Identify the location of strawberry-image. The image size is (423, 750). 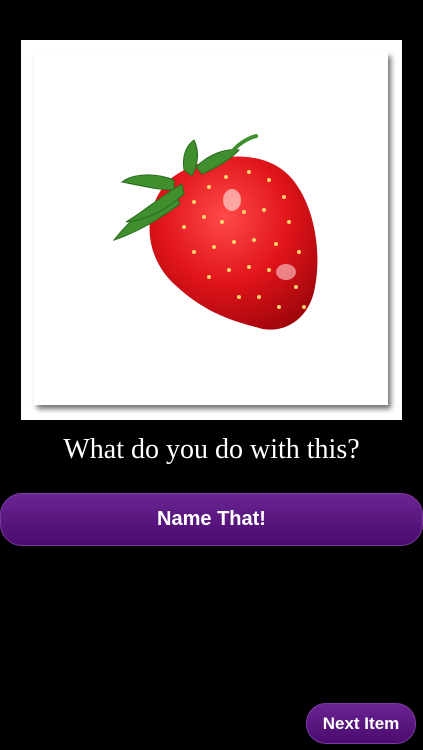
(215, 232).